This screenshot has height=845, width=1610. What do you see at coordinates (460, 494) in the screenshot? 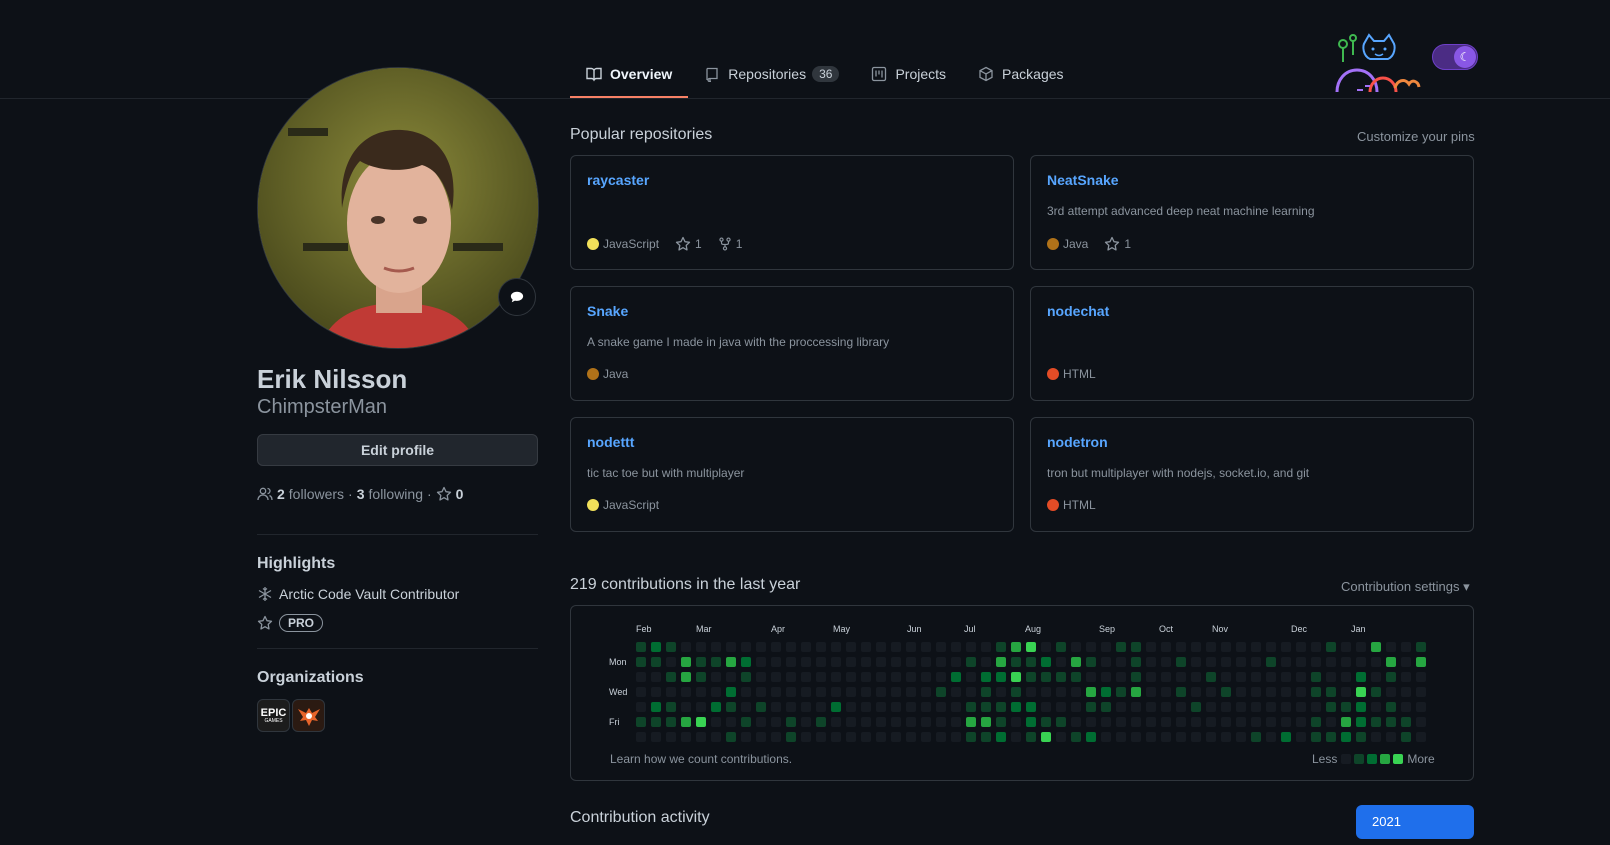
I see `stars-count: 0` at bounding box center [460, 494].